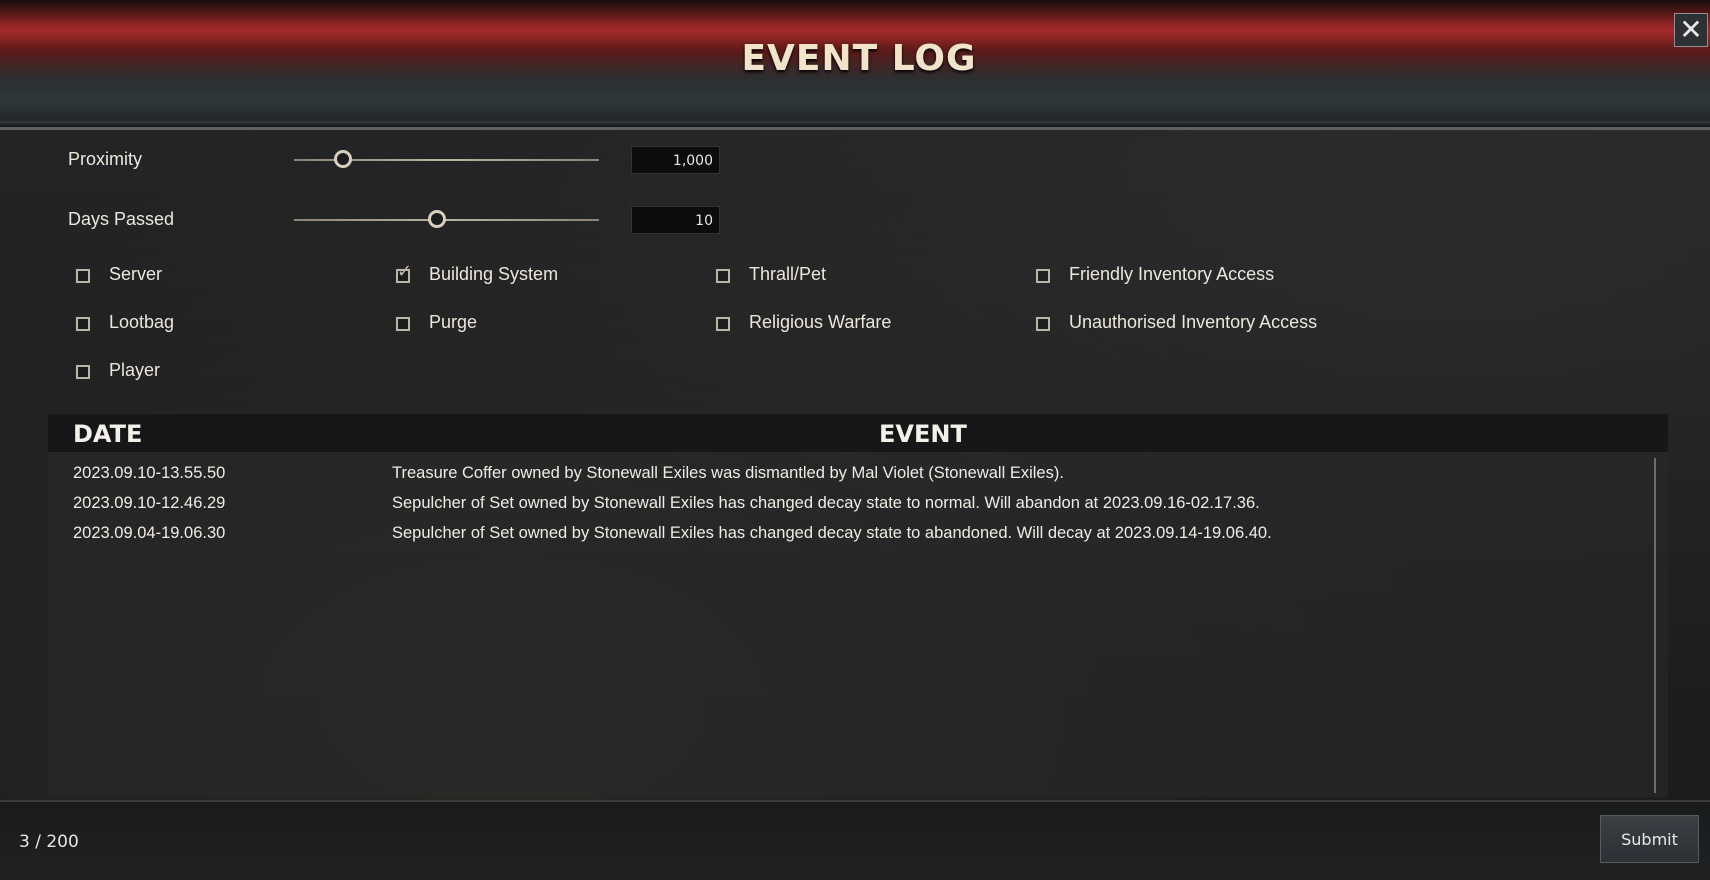 The image size is (1710, 880). I want to click on category-label: Building System, so click(494, 274).